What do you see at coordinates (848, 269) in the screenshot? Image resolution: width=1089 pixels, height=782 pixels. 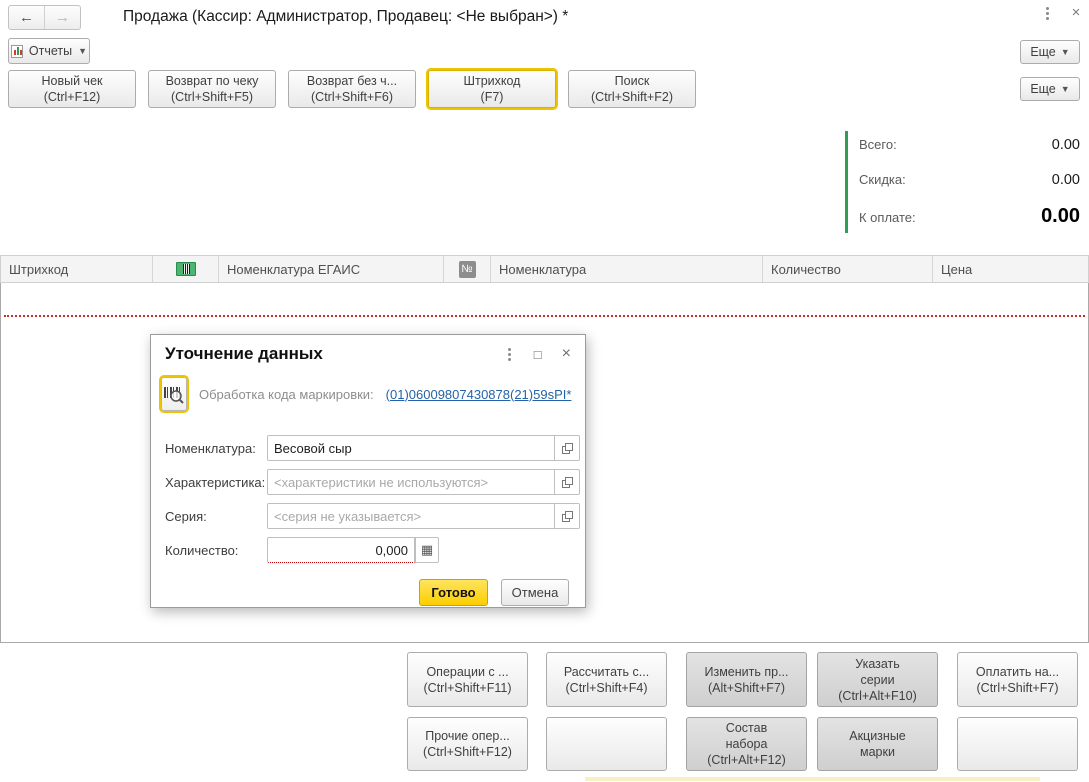 I see `column-quantity: Количество` at bounding box center [848, 269].